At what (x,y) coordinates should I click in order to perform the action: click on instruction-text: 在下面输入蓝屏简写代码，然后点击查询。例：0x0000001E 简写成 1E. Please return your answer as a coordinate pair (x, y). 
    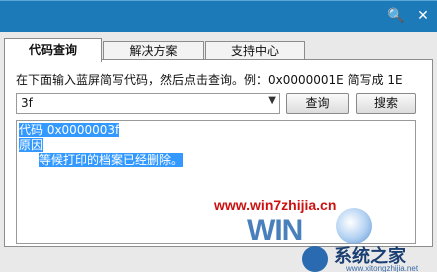
    Looking at the image, I should click on (209, 80).